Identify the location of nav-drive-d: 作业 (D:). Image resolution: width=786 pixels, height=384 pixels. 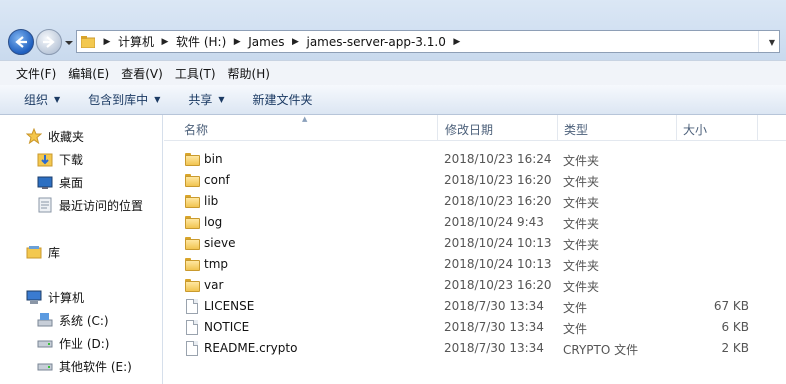
(73, 343).